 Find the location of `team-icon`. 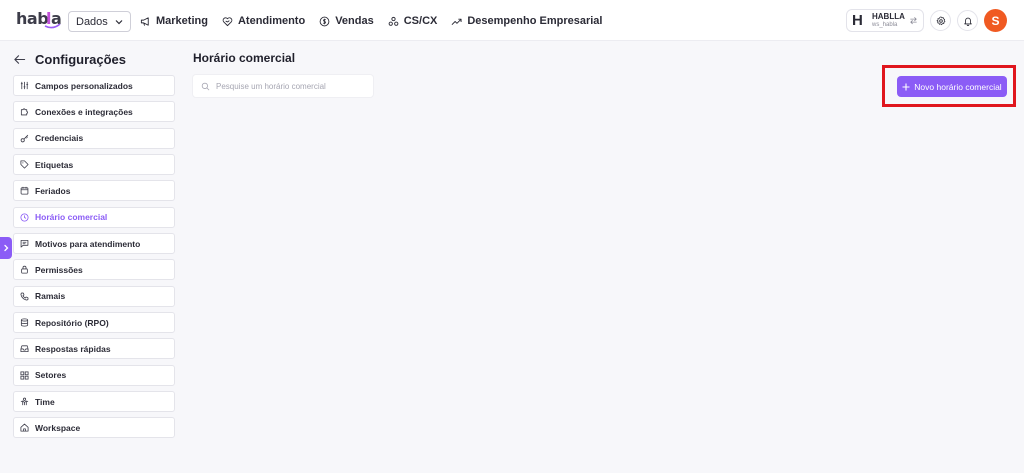

team-icon is located at coordinates (24, 401).